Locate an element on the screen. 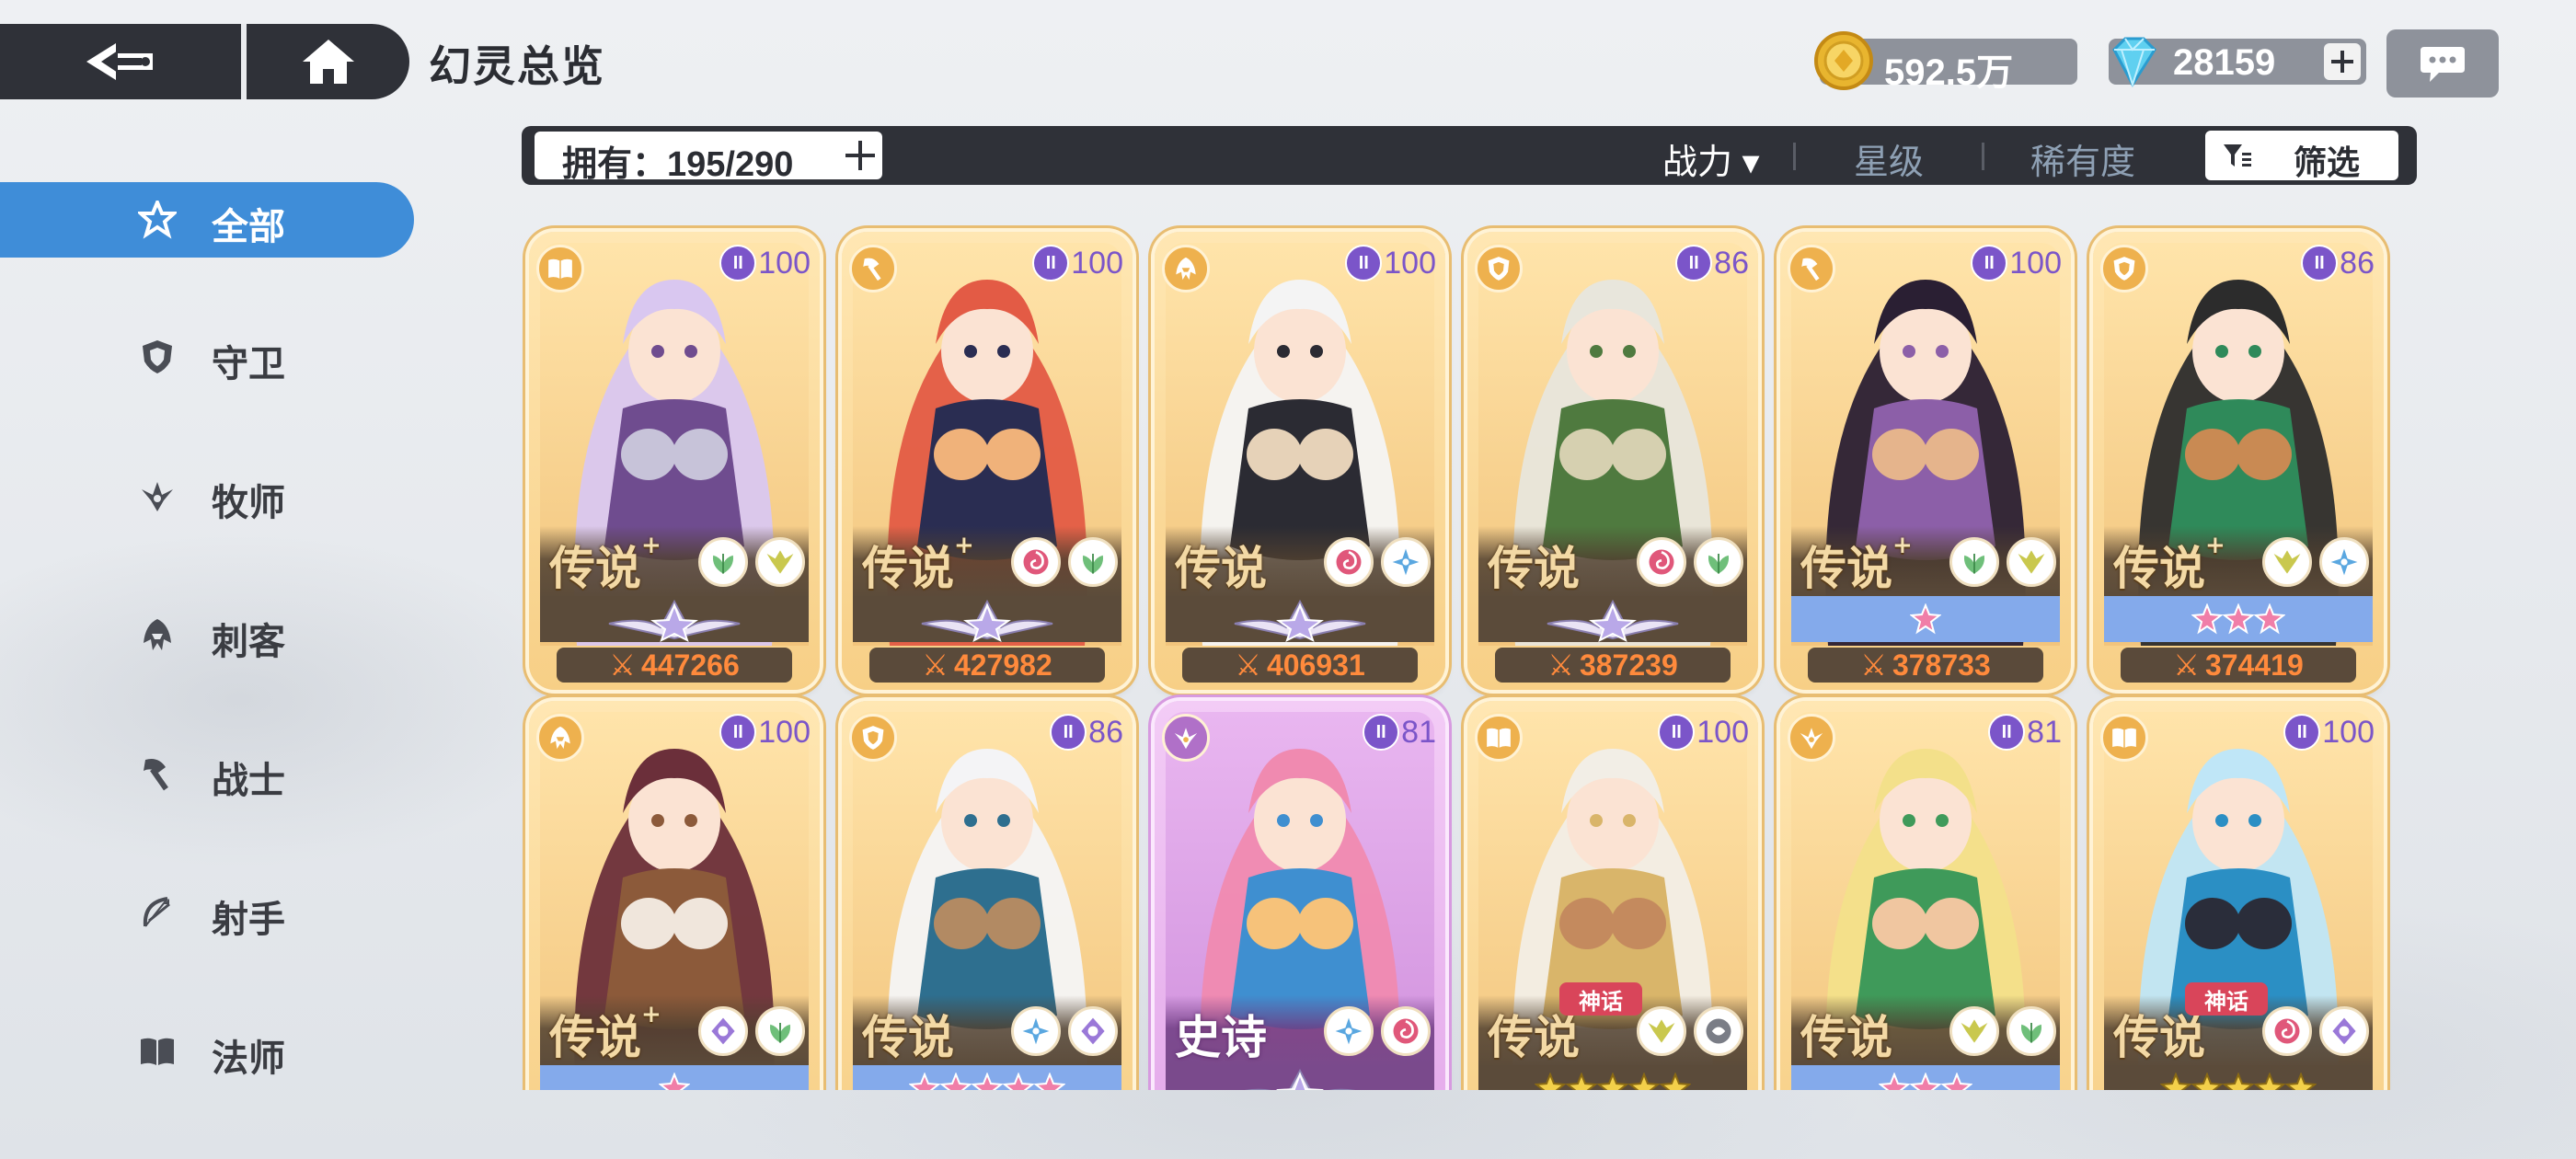 Image resolution: width=2576 pixels, height=1159 pixels. add-gems-button is located at coordinates (2342, 61).